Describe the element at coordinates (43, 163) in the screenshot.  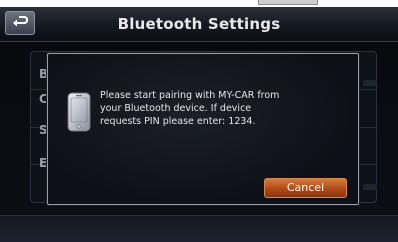
I see `list-item-label: E` at that location.